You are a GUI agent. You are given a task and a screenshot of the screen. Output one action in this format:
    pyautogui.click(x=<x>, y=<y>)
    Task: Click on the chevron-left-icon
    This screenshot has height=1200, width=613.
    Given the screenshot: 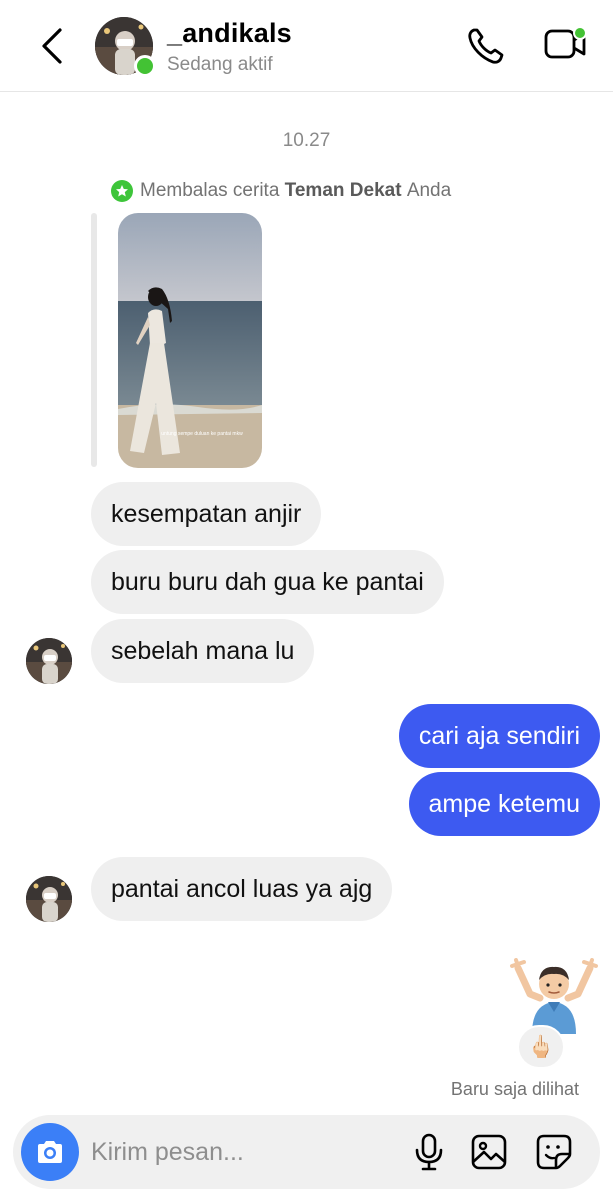 What is the action you would take?
    pyautogui.click(x=52, y=46)
    